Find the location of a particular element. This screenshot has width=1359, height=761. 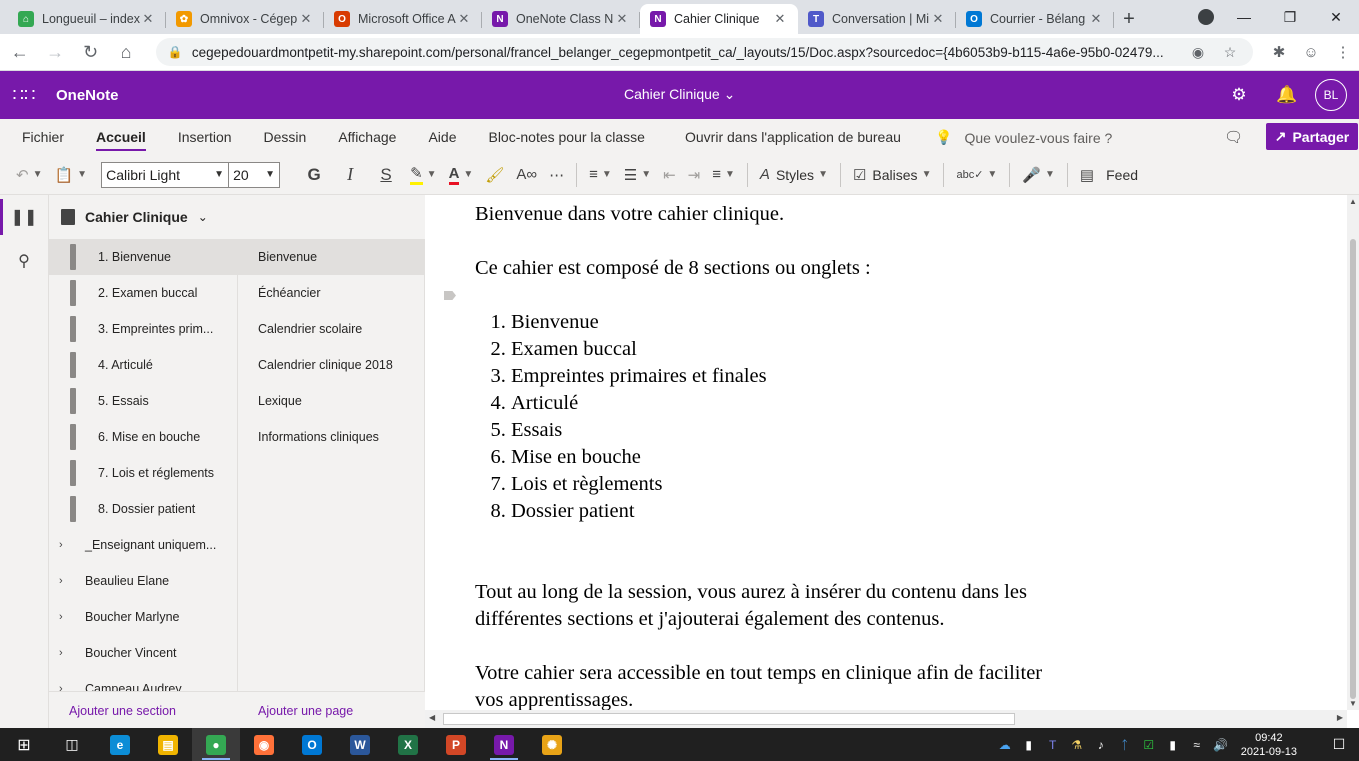

ribbon-tab: Dessin is located at coordinates (285, 137).